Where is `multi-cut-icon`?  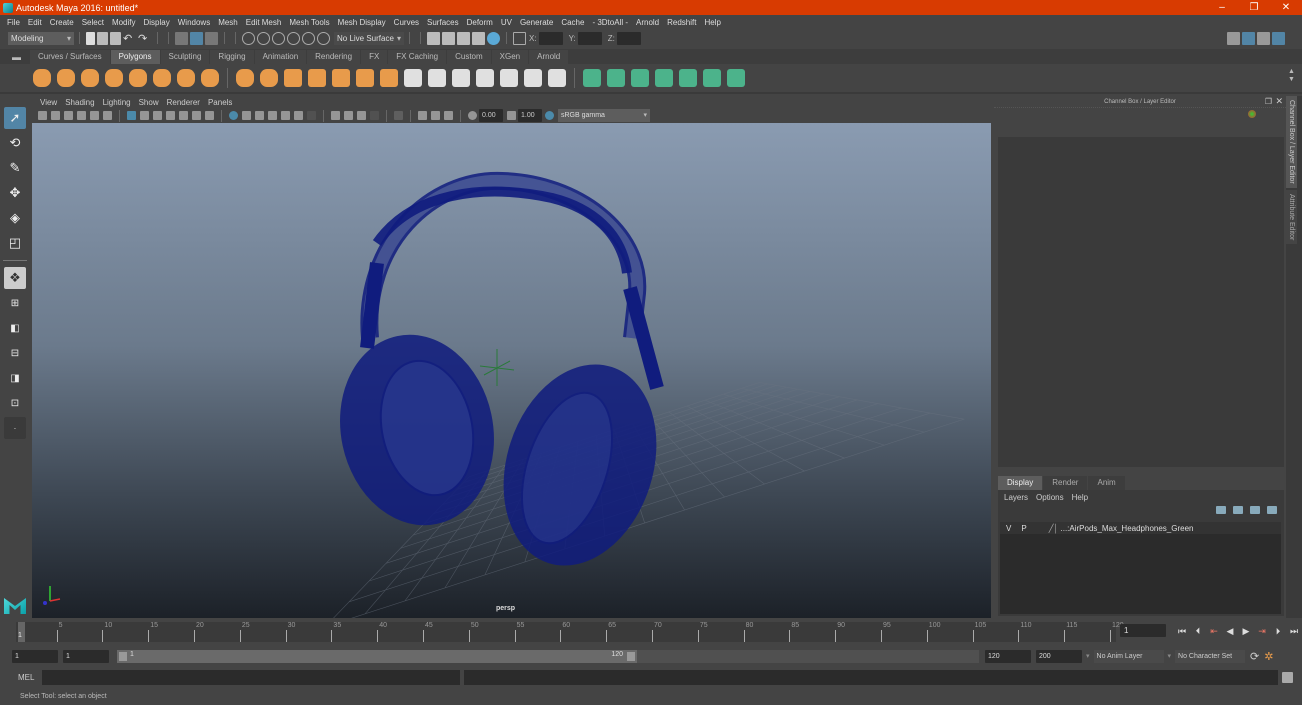
multi-cut-icon is located at coordinates (437, 78).